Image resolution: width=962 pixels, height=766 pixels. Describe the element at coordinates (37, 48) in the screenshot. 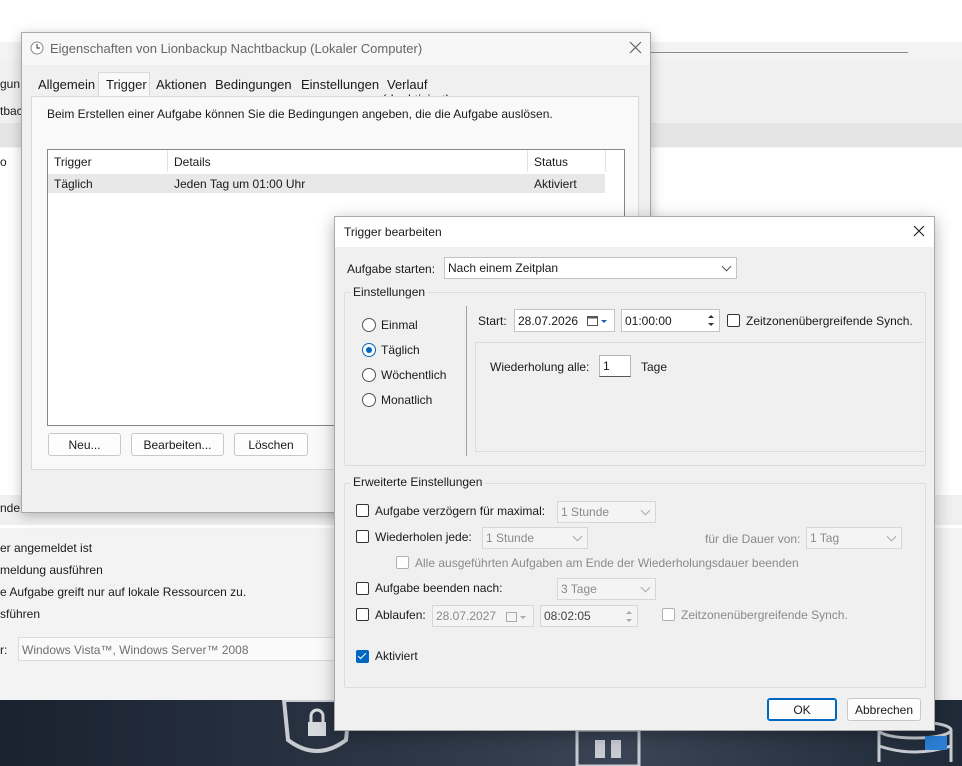

I see `clock-icon` at that location.